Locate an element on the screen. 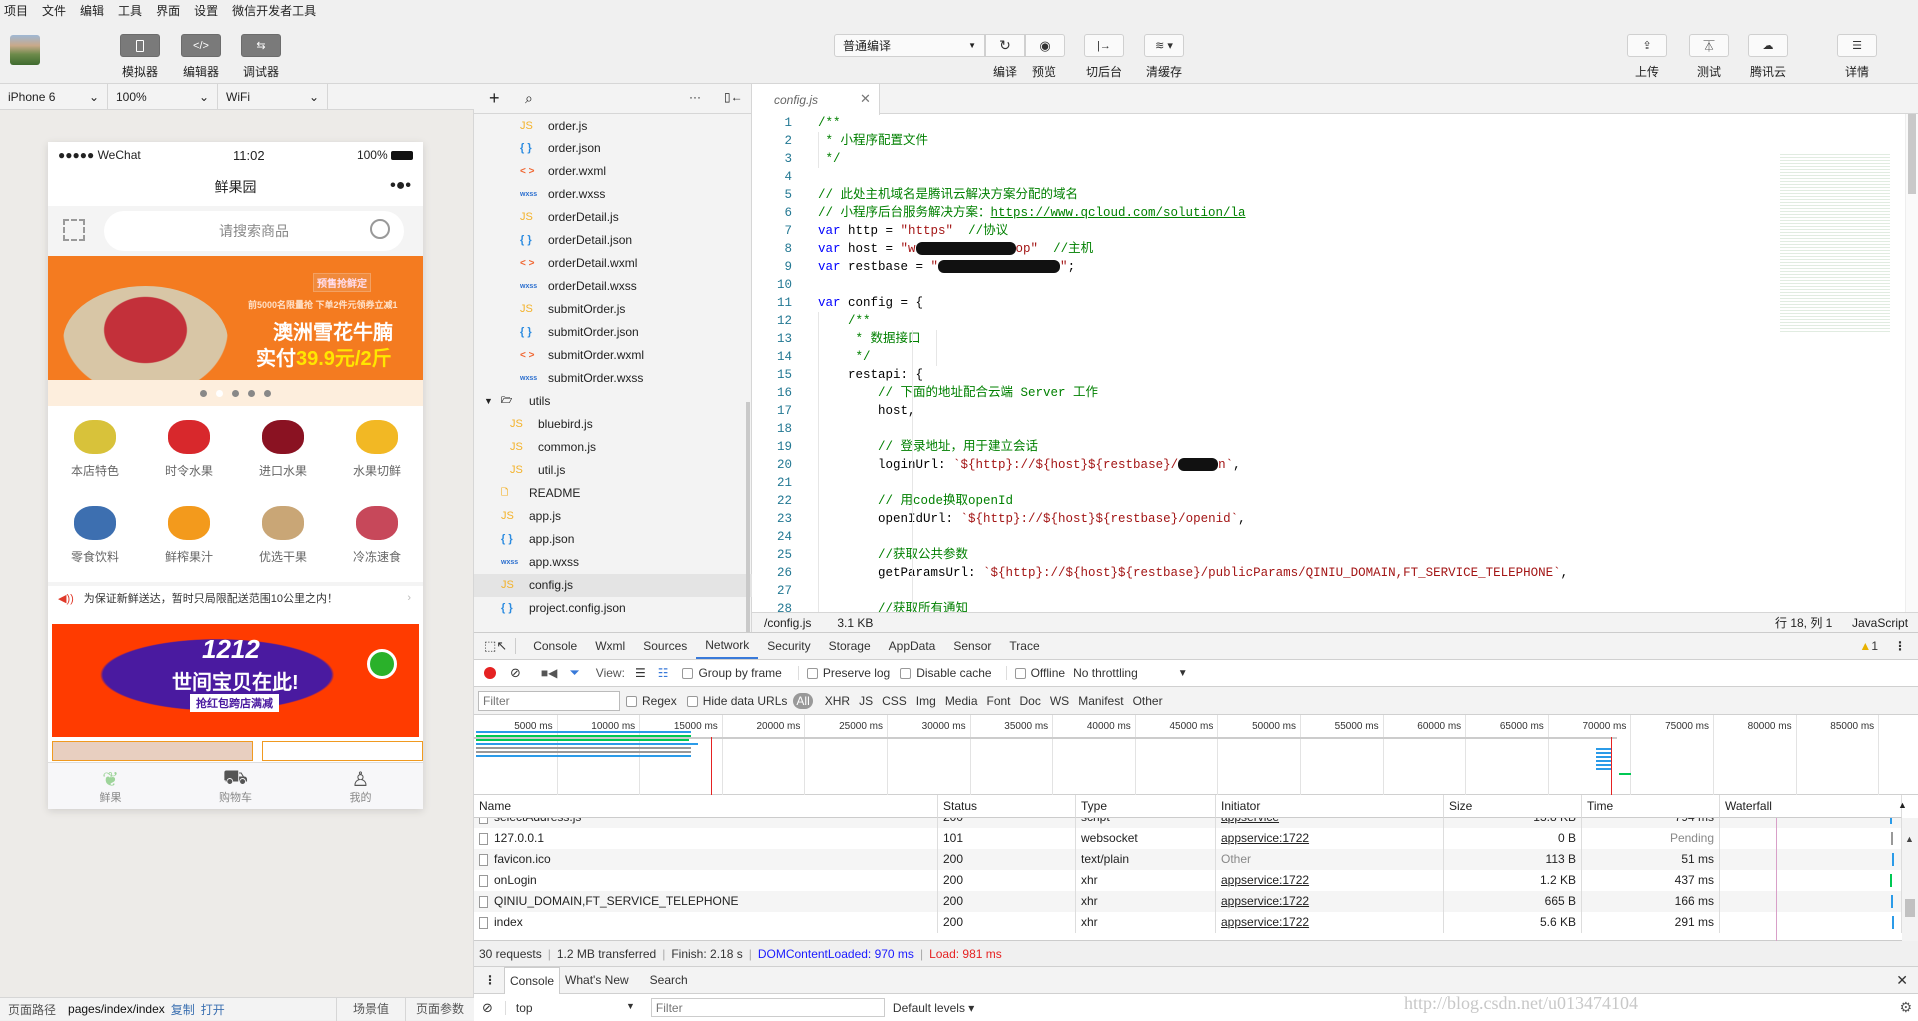  open-path-link: 打开 is located at coordinates (213, 1009).